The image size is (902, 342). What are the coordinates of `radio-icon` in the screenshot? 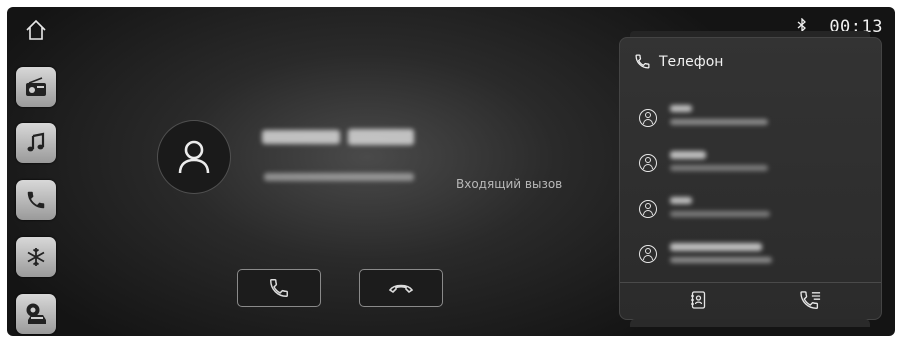 It's located at (36, 86).